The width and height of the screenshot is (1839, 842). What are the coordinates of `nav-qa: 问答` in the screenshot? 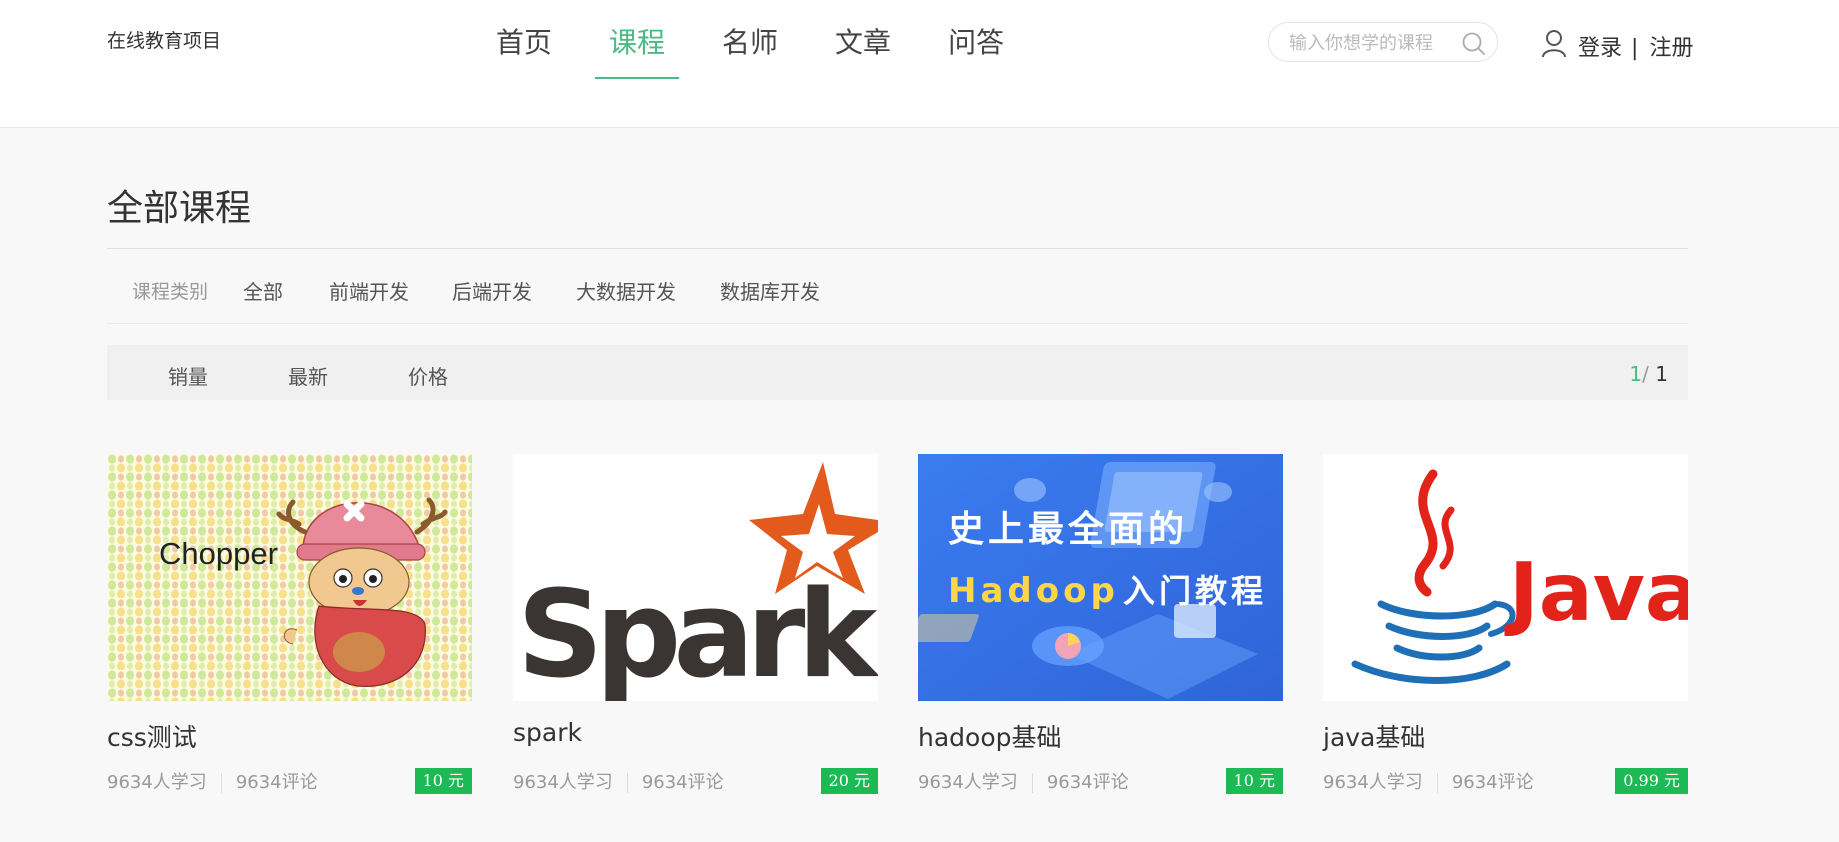 It's located at (976, 50).